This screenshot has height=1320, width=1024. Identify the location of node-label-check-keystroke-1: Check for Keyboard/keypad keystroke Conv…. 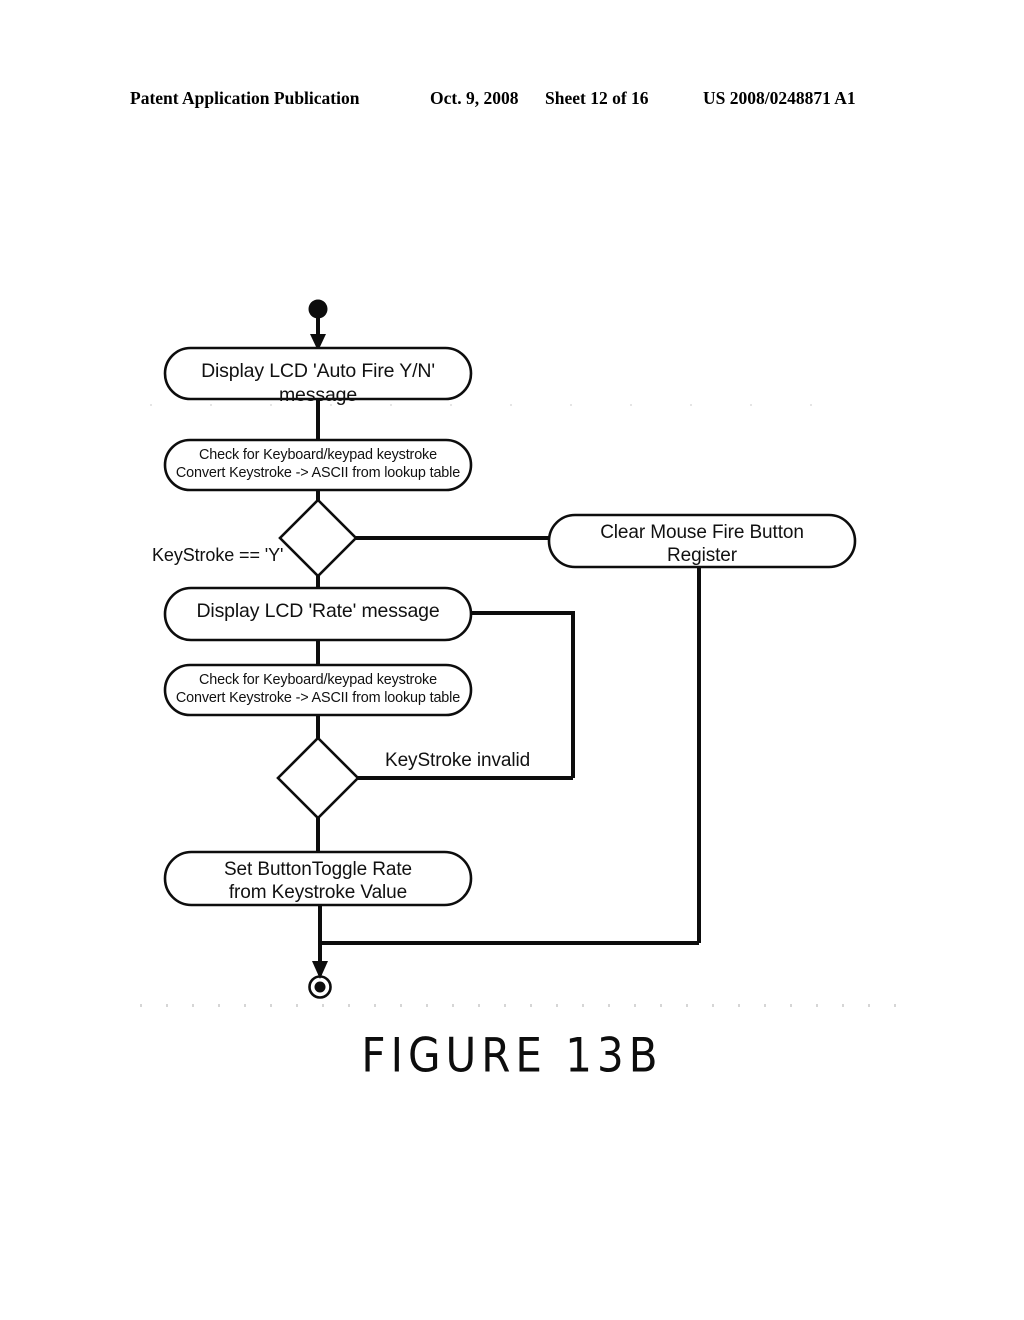
(318, 464).